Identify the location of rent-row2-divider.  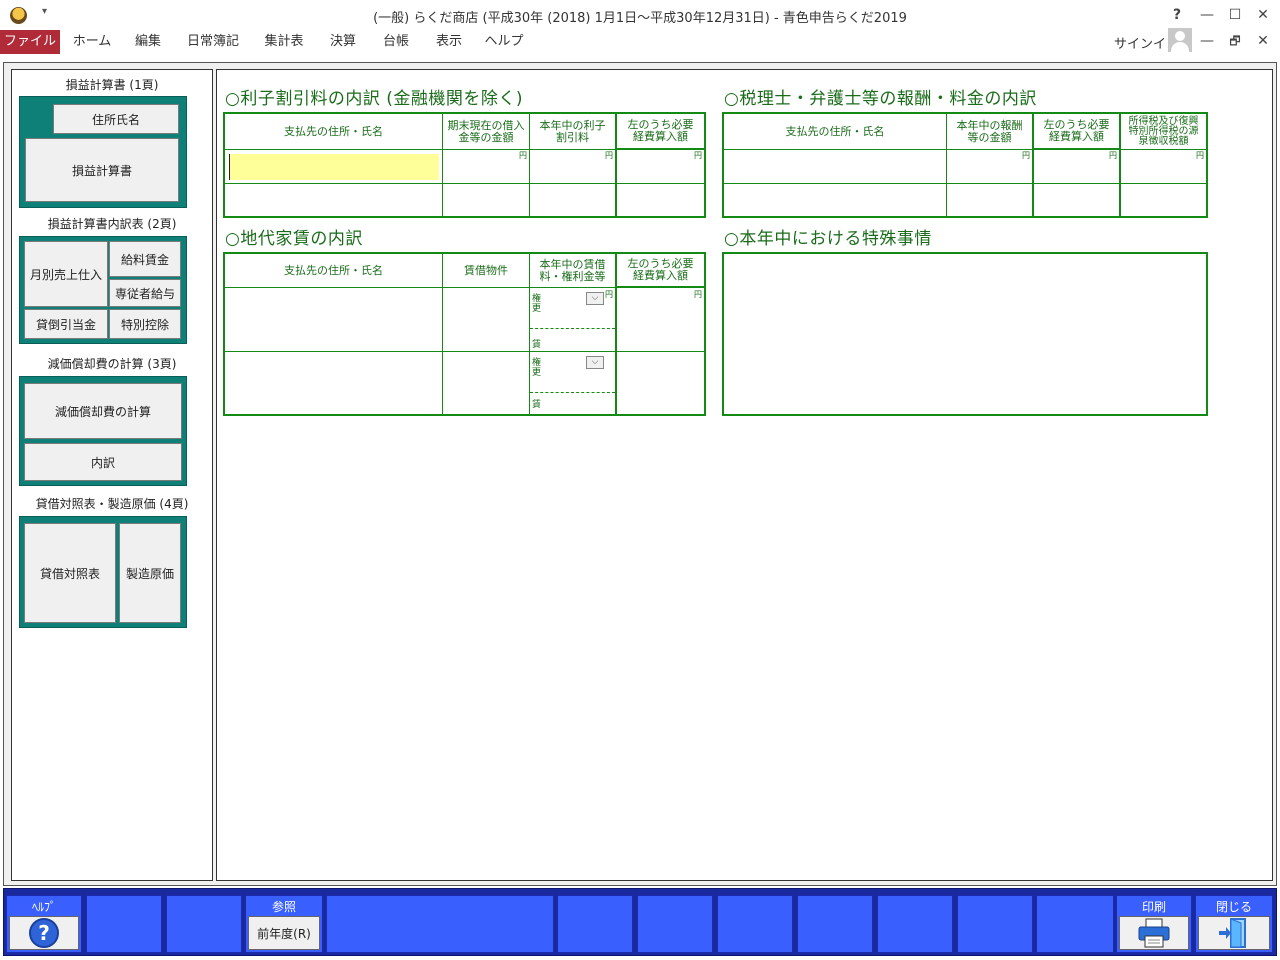
(572, 392).